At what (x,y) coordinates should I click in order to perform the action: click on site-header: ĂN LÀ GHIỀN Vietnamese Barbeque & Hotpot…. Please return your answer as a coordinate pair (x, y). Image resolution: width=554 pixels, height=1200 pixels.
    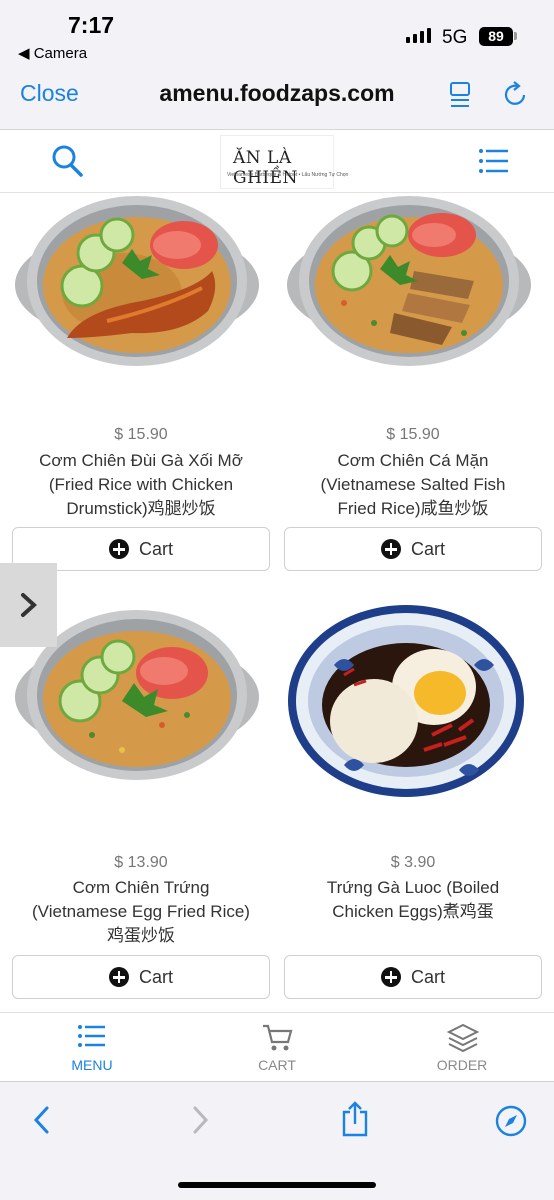
    Looking at the image, I should click on (277, 162).